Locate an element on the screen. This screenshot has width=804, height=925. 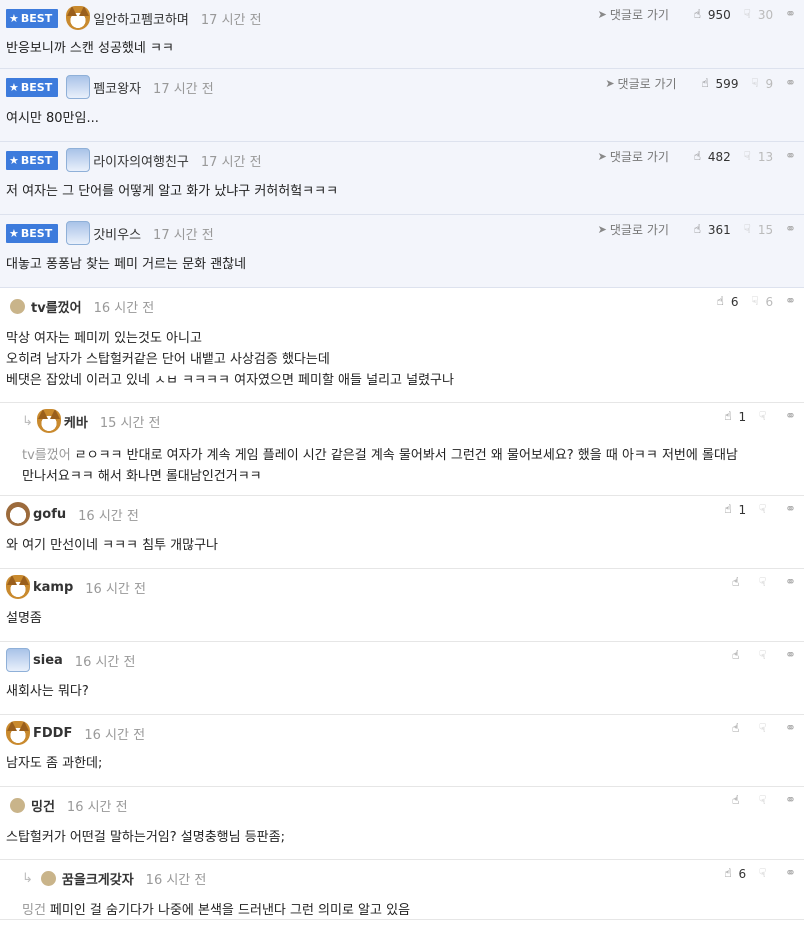
author-nickname: FDDF is located at coordinates (52, 733).